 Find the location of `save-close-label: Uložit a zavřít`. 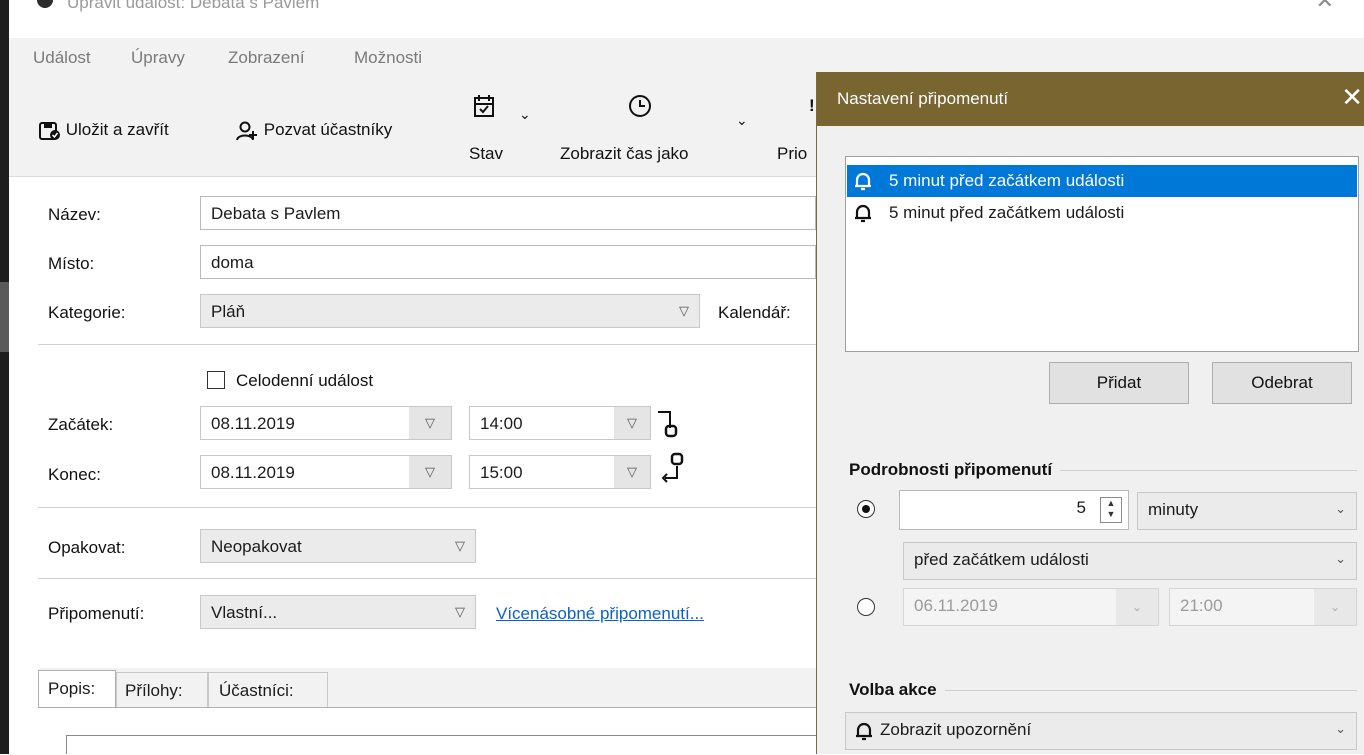

save-close-label: Uložit a zavřít is located at coordinates (117, 129).